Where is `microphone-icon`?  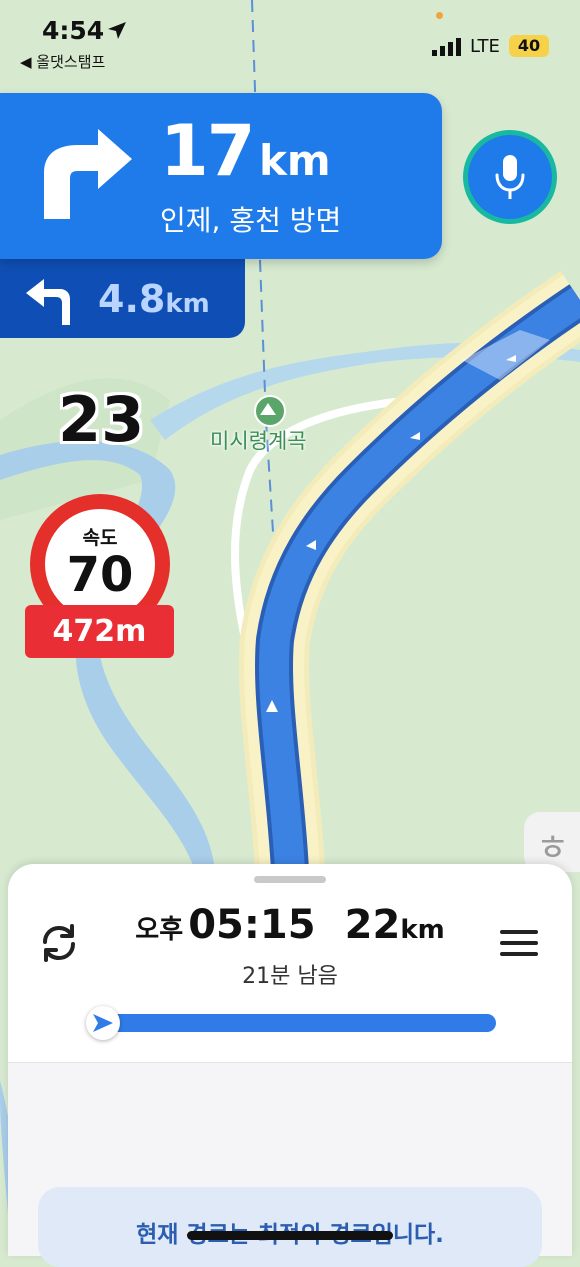 microphone-icon is located at coordinates (510, 177).